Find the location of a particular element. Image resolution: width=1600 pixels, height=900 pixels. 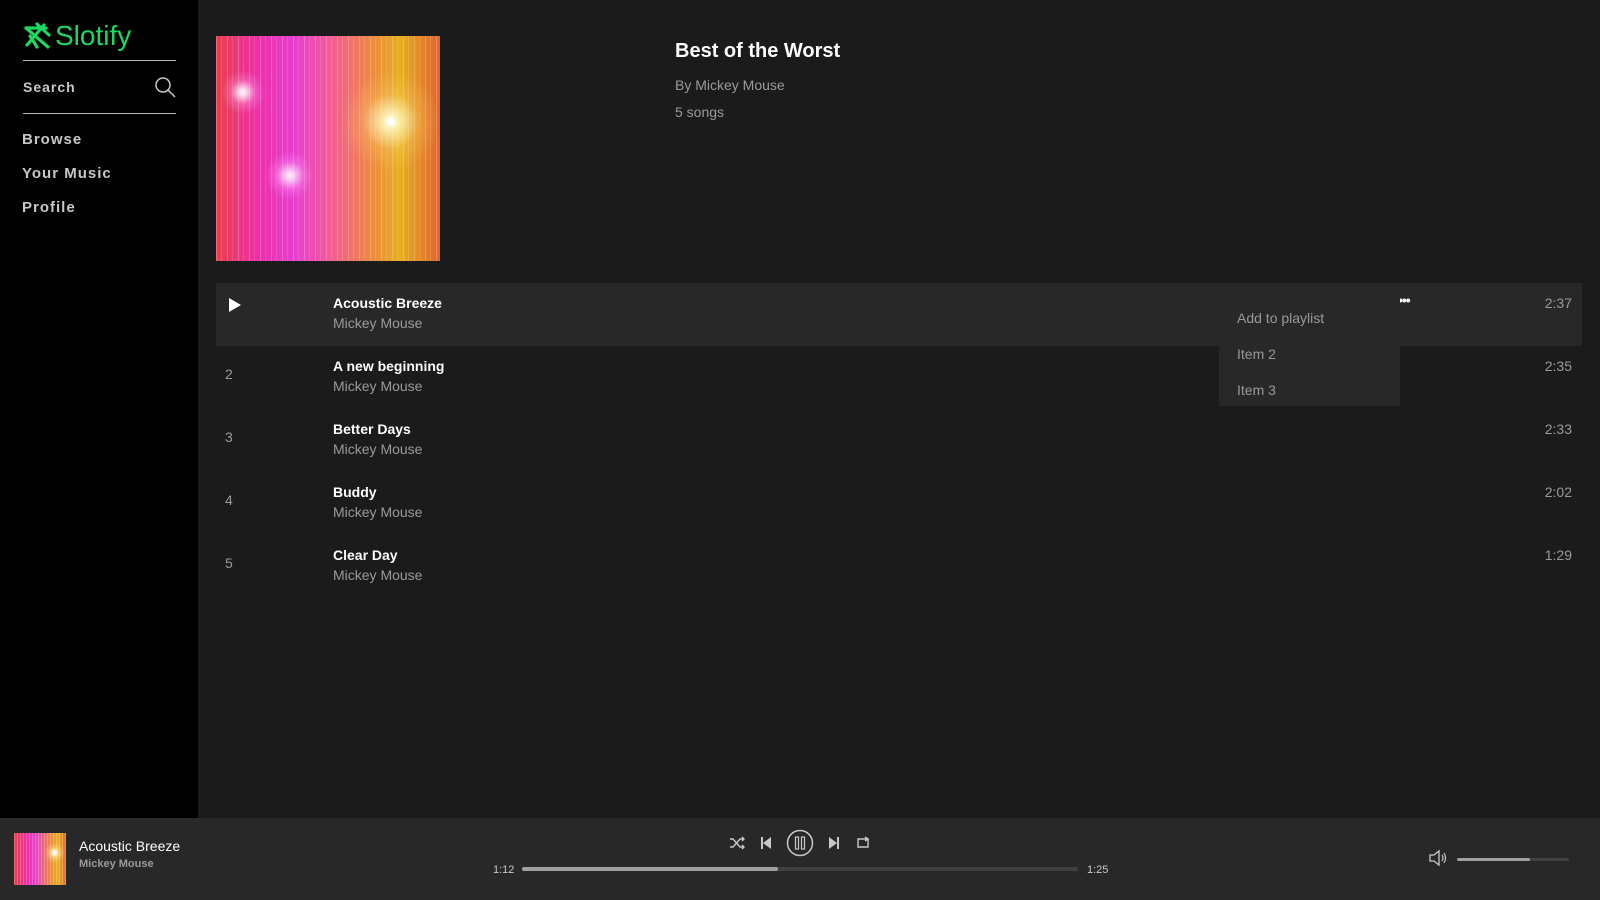

app-name: Slotify is located at coordinates (93, 35).